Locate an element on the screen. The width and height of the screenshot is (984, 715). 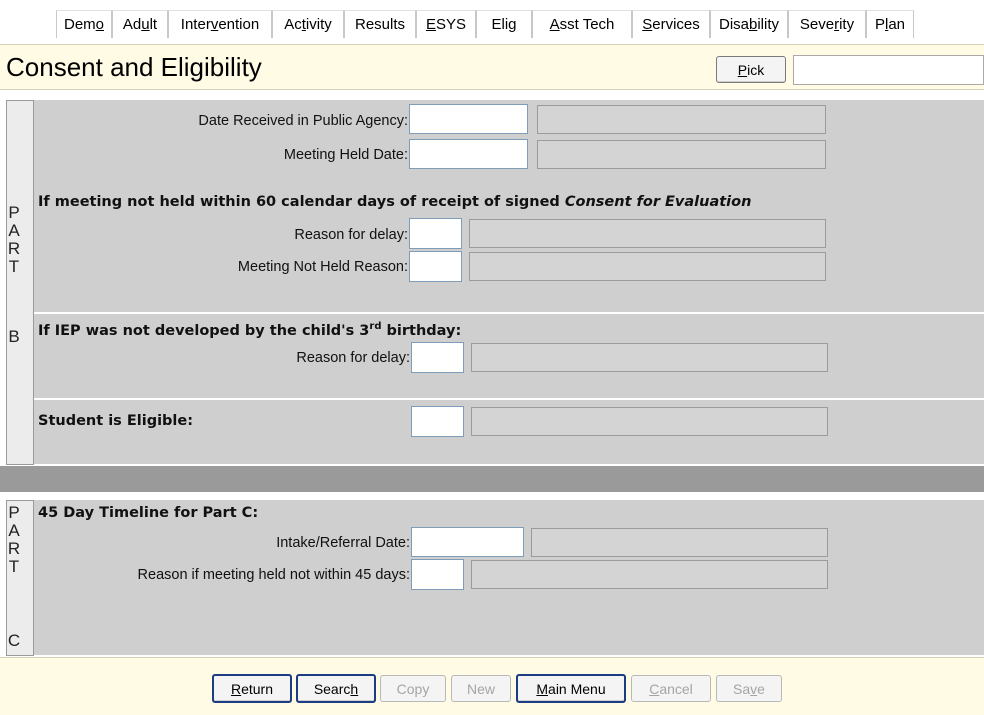
part-b-letter: R is located at coordinates (14, 248).